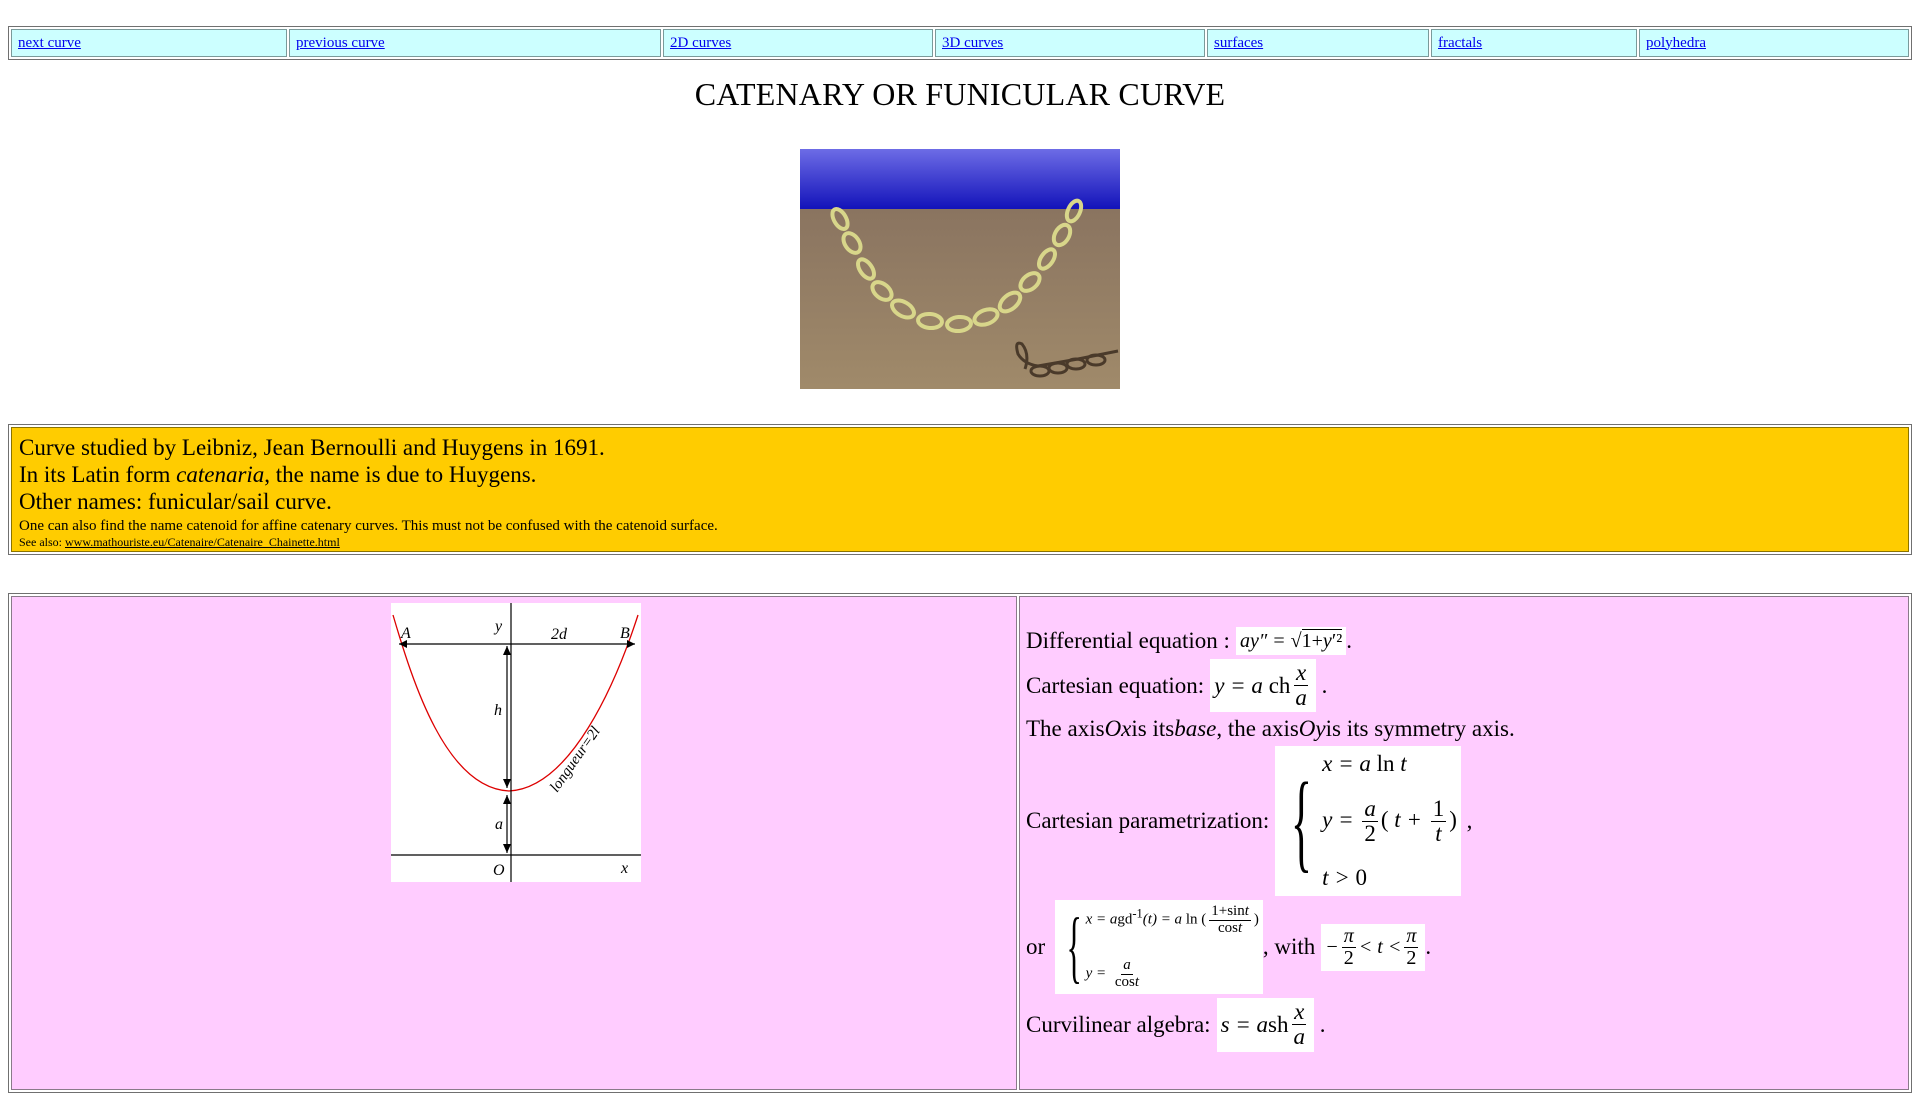  I want to click on parameter-range-formula: − π 2 < t < π 2, so click(1373, 947).